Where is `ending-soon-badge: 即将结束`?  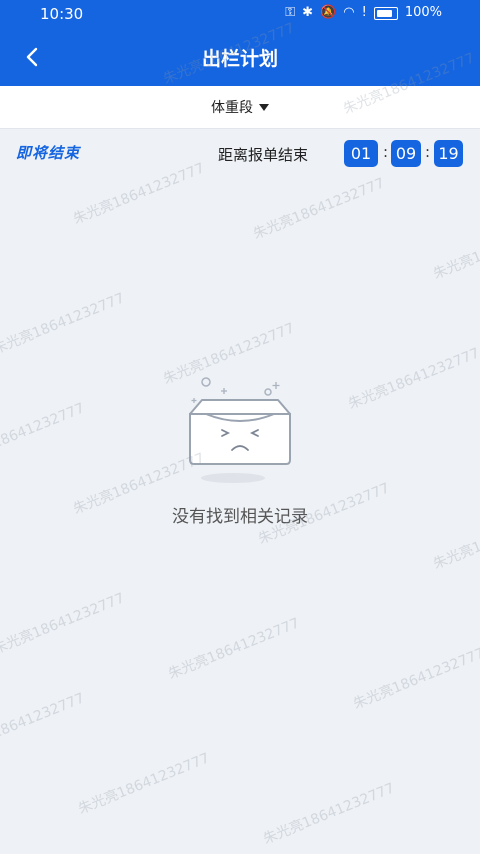 ending-soon-badge: 即将结束 is located at coordinates (48, 153).